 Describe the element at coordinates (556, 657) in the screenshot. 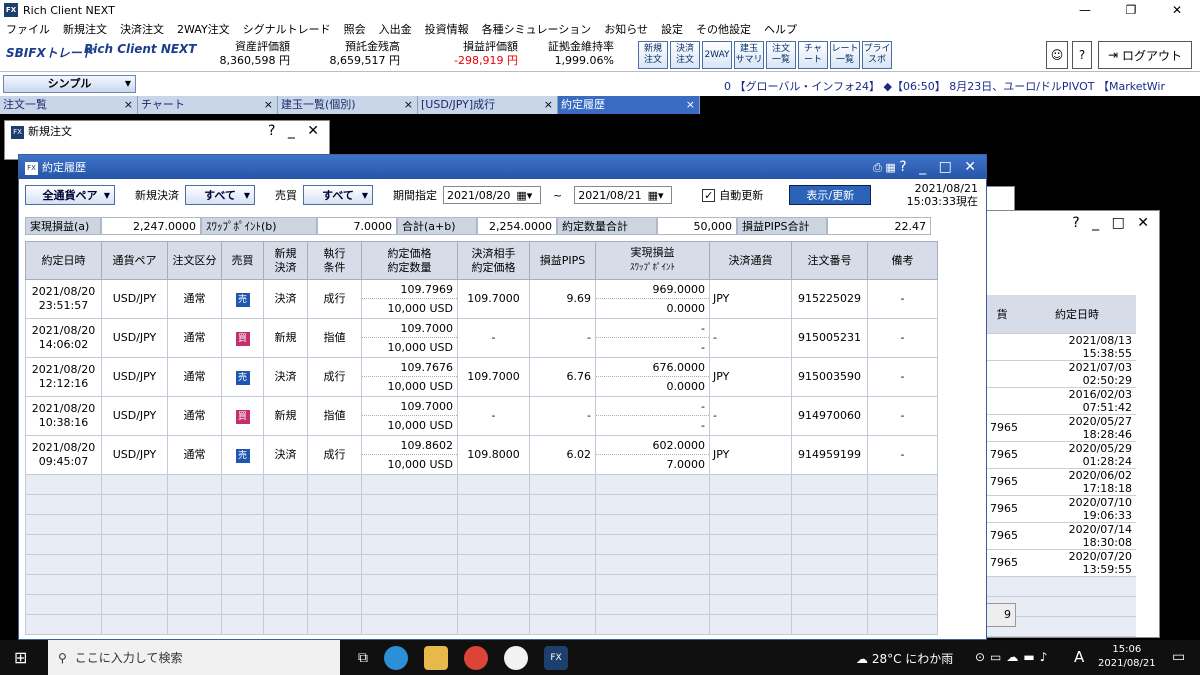

I see `fx-app-icon: FX` at that location.